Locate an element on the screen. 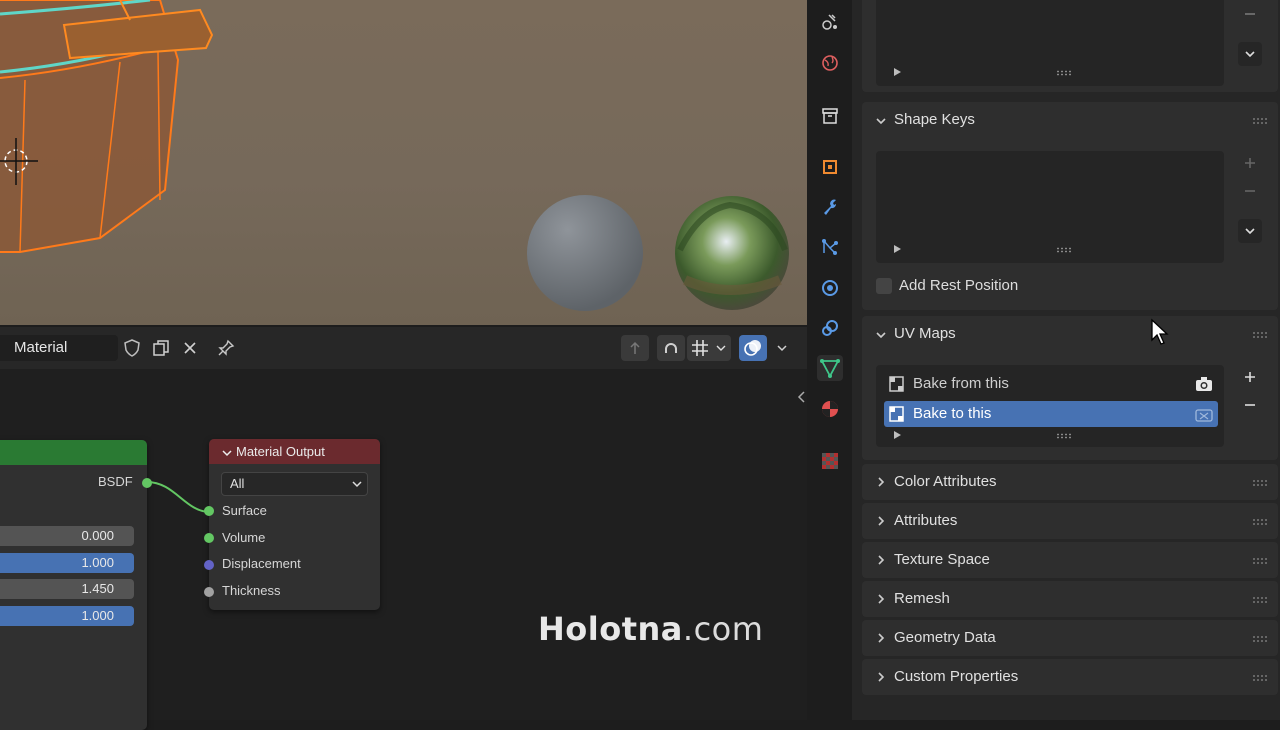 This screenshot has width=1280, height=730. surface-input-socket is located at coordinates (209, 511).